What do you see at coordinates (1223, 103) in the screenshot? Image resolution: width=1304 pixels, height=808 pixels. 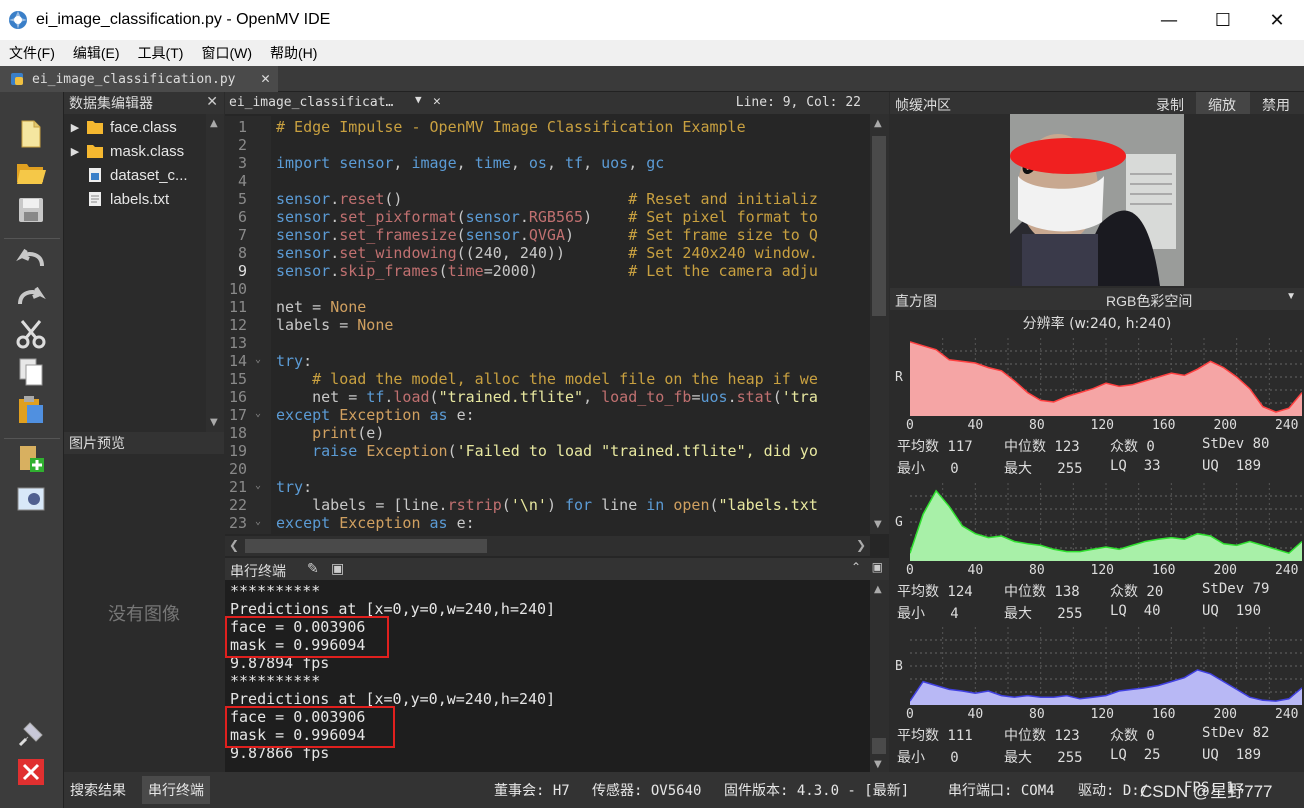 I see `zoom-button: 缩放` at bounding box center [1223, 103].